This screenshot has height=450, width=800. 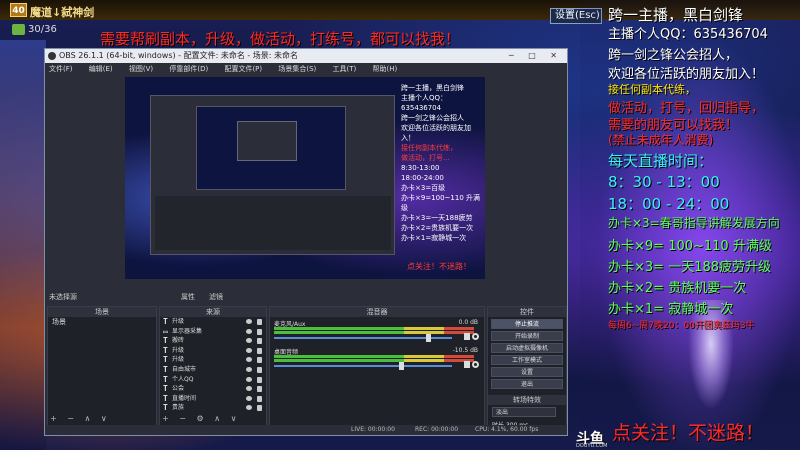 I want to click on transition-select: 淡出, so click(x=524, y=412).